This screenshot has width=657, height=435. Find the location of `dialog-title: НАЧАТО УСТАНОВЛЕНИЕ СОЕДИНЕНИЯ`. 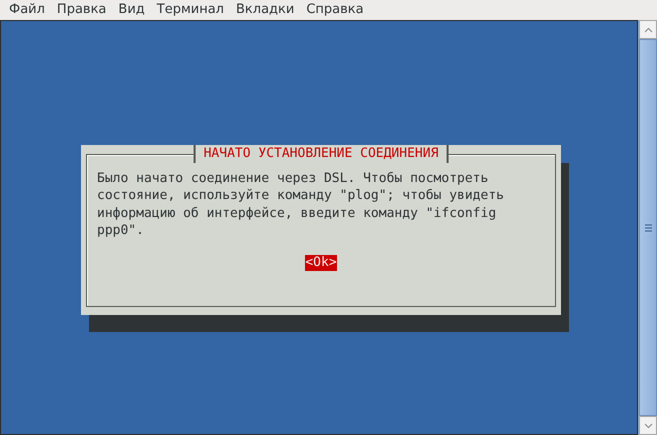

dialog-title: НАЧАТО УСТАНОВЛЕНИЕ СОЕДИНЕНИЯ is located at coordinates (321, 154).